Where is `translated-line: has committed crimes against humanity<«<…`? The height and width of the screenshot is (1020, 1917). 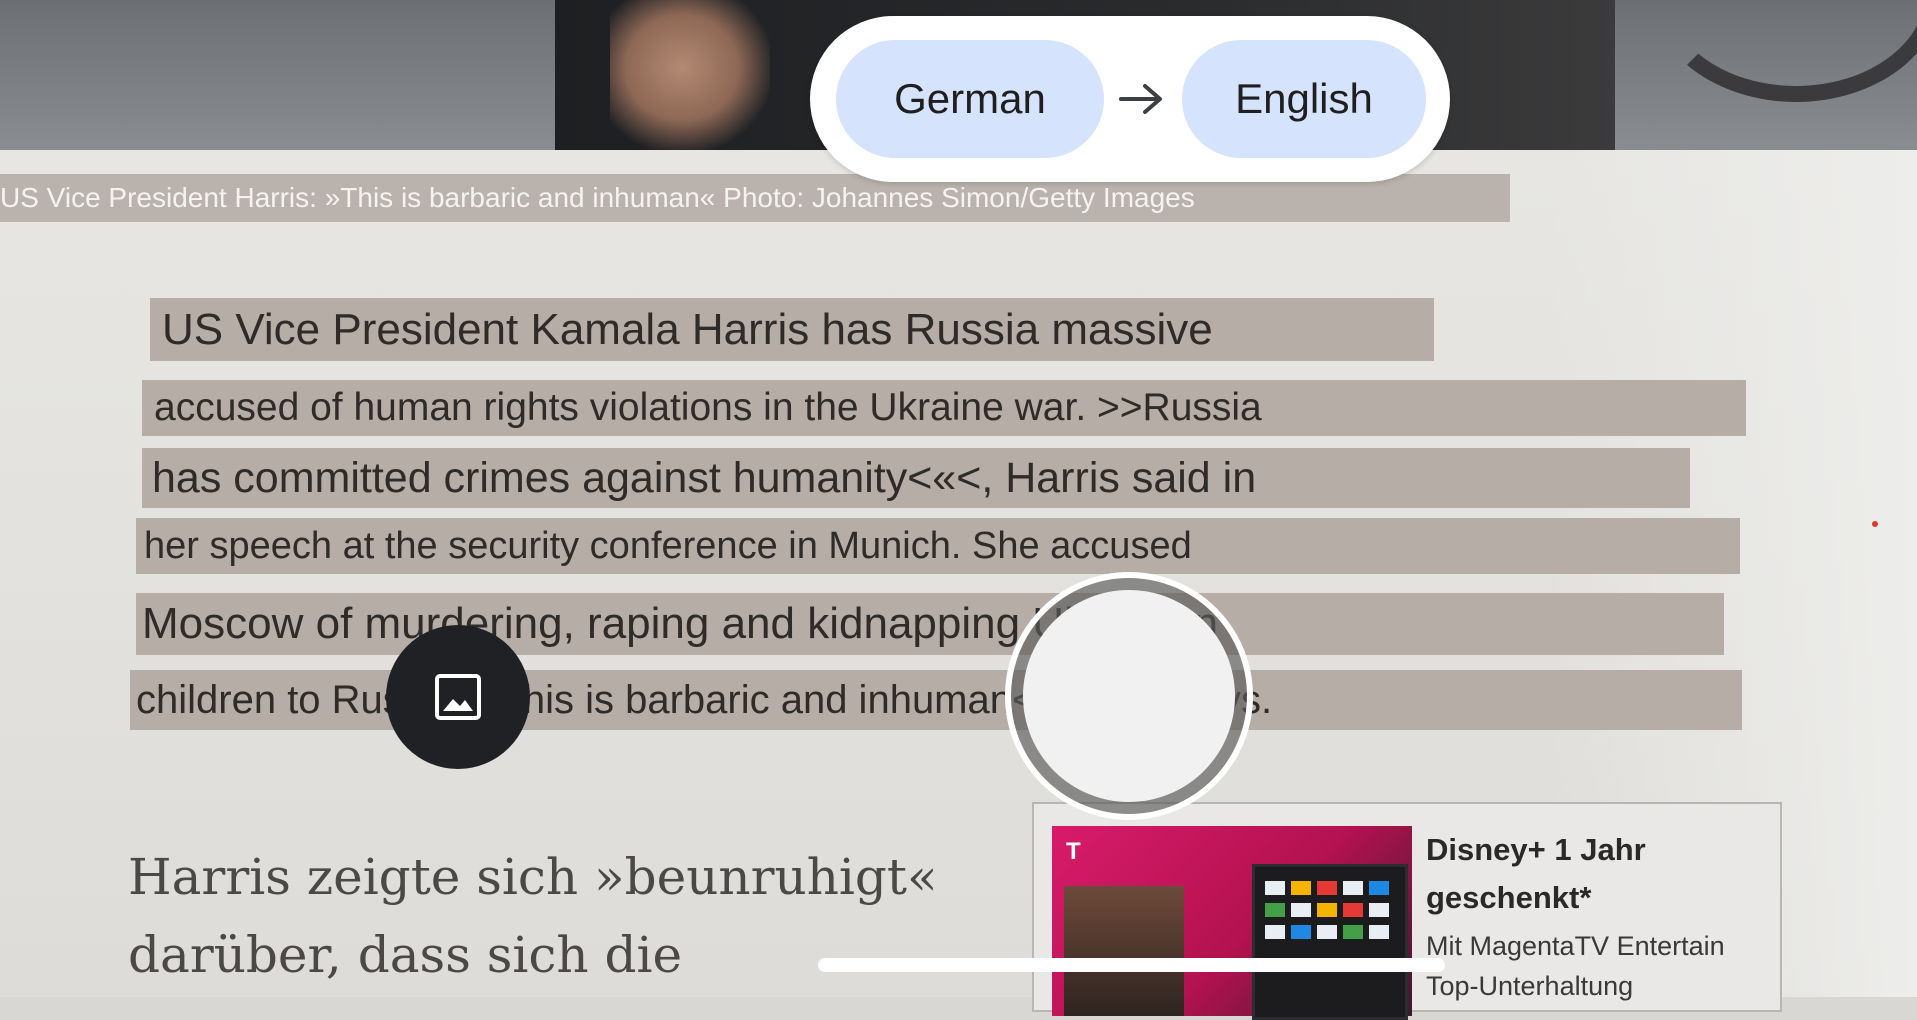 translated-line: has committed crimes against humanity<«<… is located at coordinates (916, 478).